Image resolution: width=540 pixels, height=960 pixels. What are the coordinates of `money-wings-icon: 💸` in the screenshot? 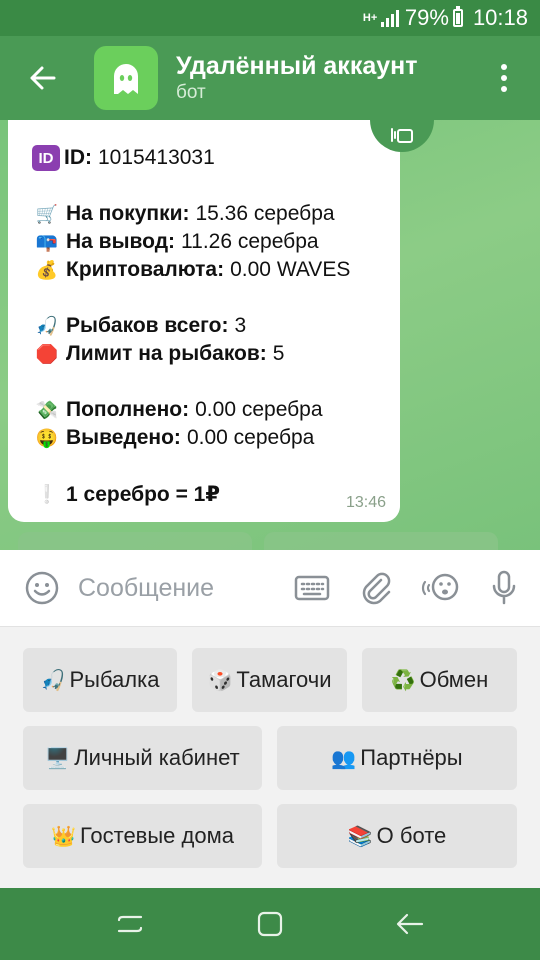 It's located at (47, 409).